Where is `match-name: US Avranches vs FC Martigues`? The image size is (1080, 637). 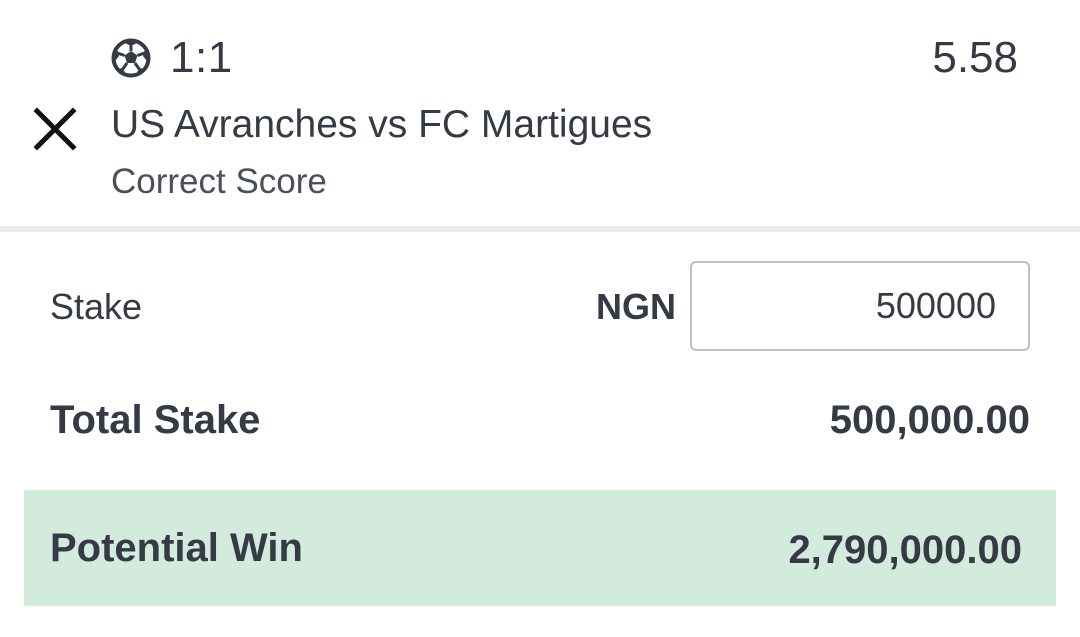 match-name: US Avranches vs FC Martigues is located at coordinates (382, 124).